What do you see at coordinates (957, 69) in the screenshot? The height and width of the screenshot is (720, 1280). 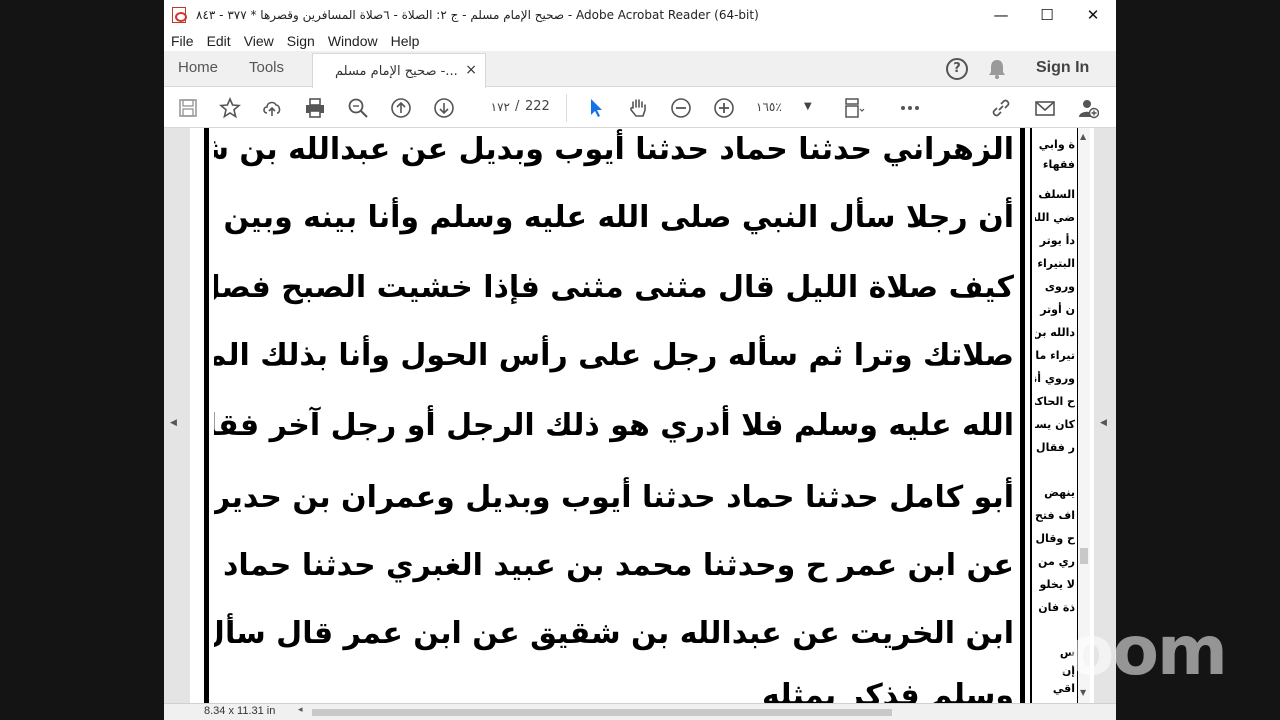 I see `help-icon: ?` at bounding box center [957, 69].